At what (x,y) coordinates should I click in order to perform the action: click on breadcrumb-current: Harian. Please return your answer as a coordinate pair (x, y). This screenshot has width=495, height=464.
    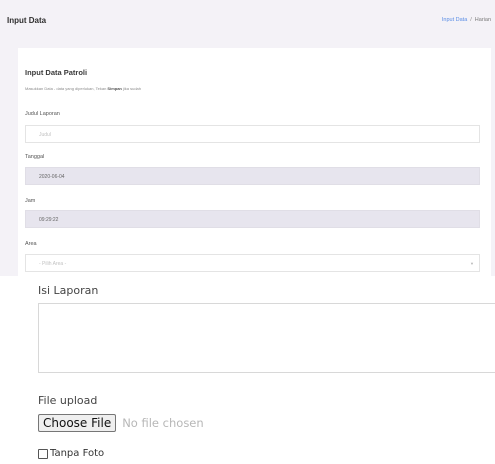
    Looking at the image, I should click on (482, 20).